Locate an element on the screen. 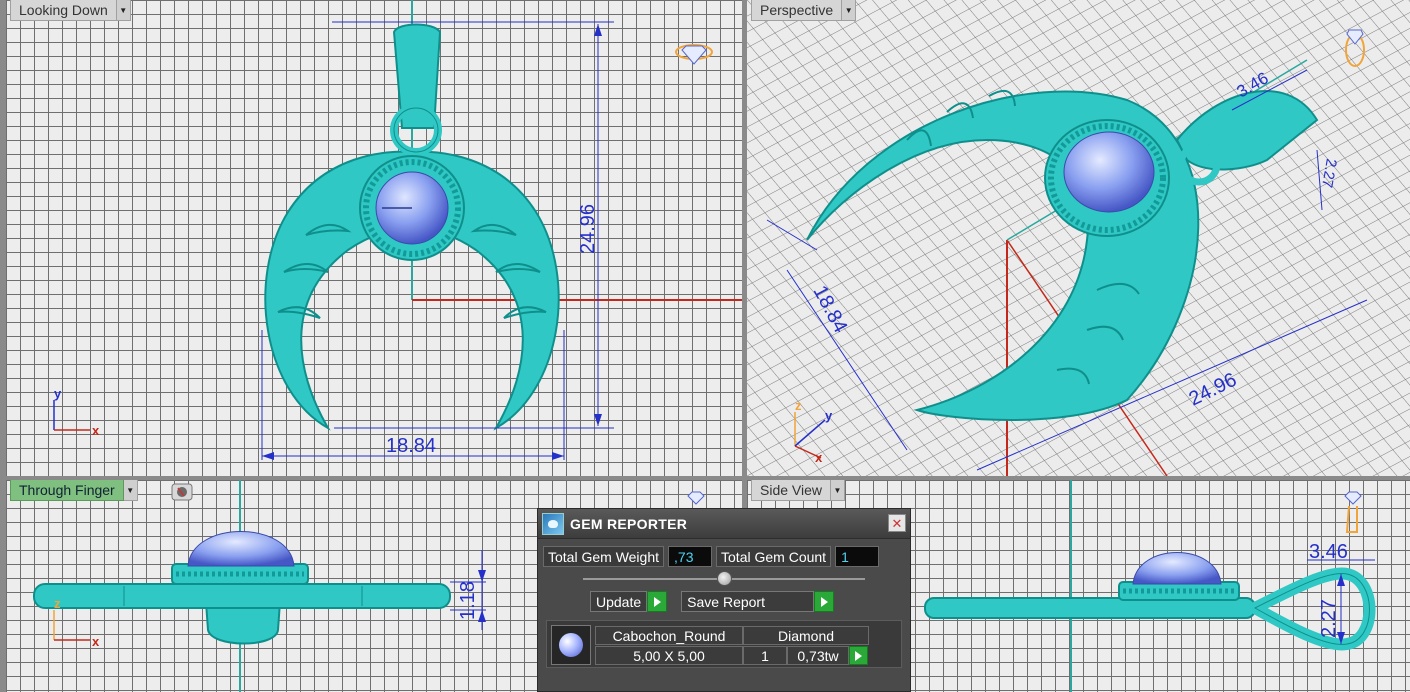  dim-bail-height-label: 2.27 is located at coordinates (1329, 618).